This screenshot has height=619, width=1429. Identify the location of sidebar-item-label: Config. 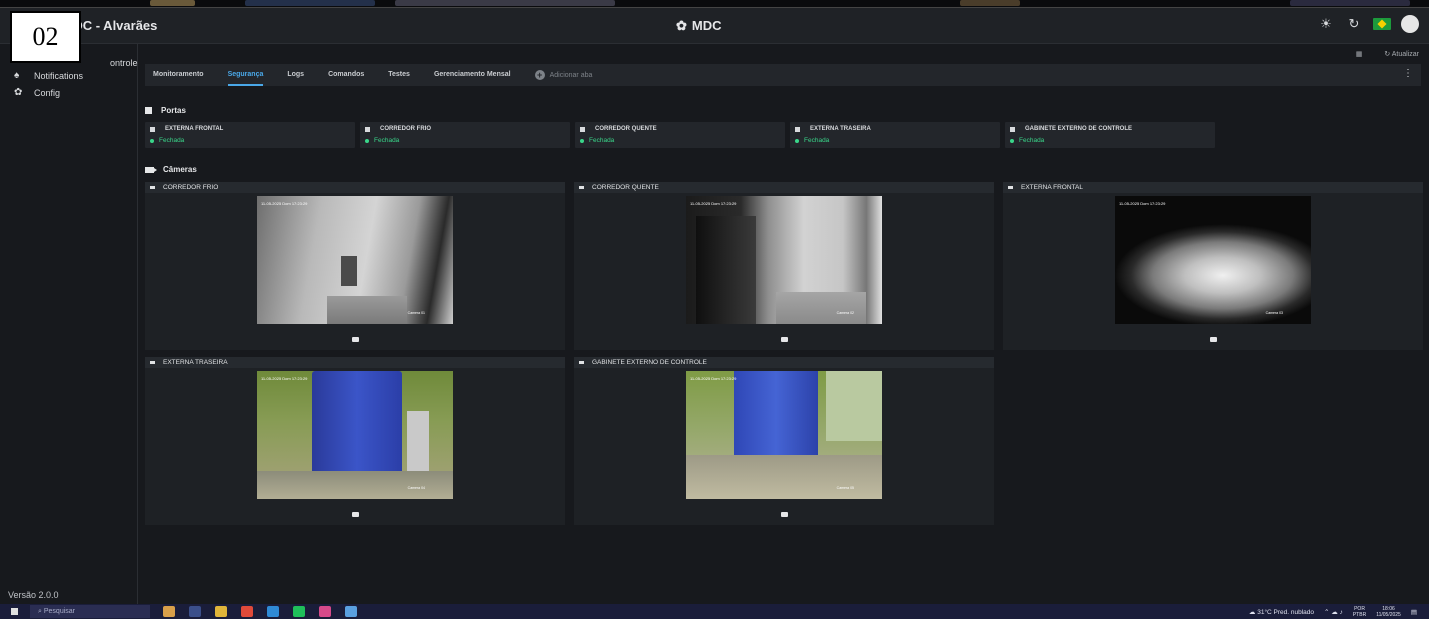
(47, 92).